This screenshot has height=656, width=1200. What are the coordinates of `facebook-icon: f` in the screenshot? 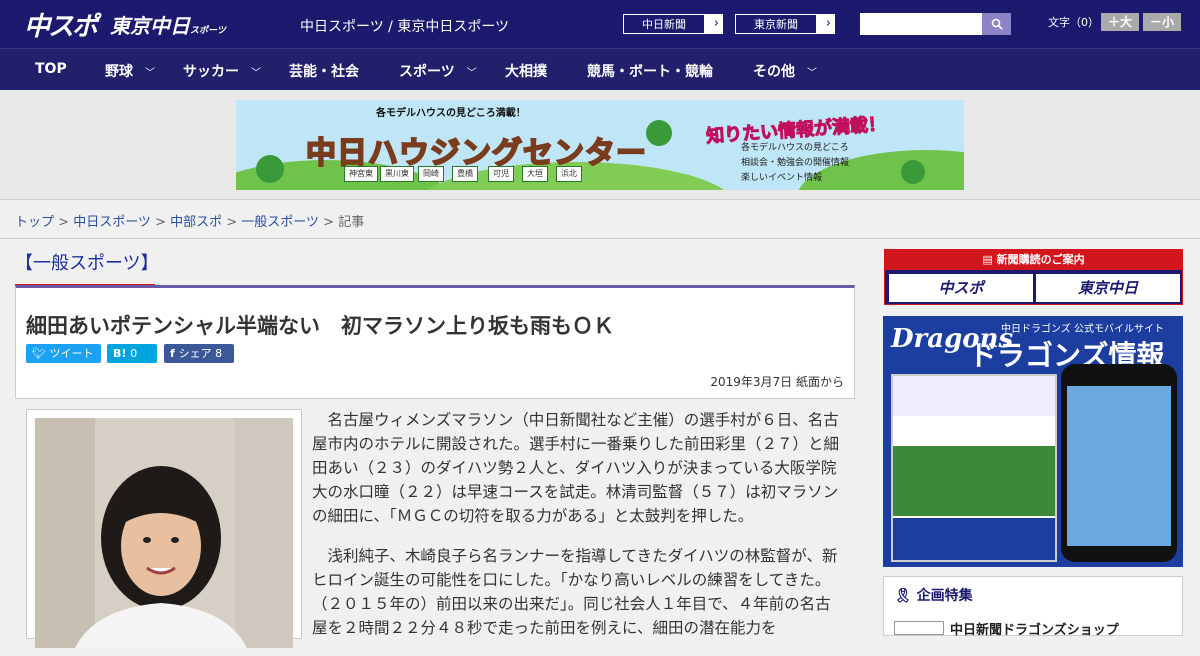 It's located at (174, 353).